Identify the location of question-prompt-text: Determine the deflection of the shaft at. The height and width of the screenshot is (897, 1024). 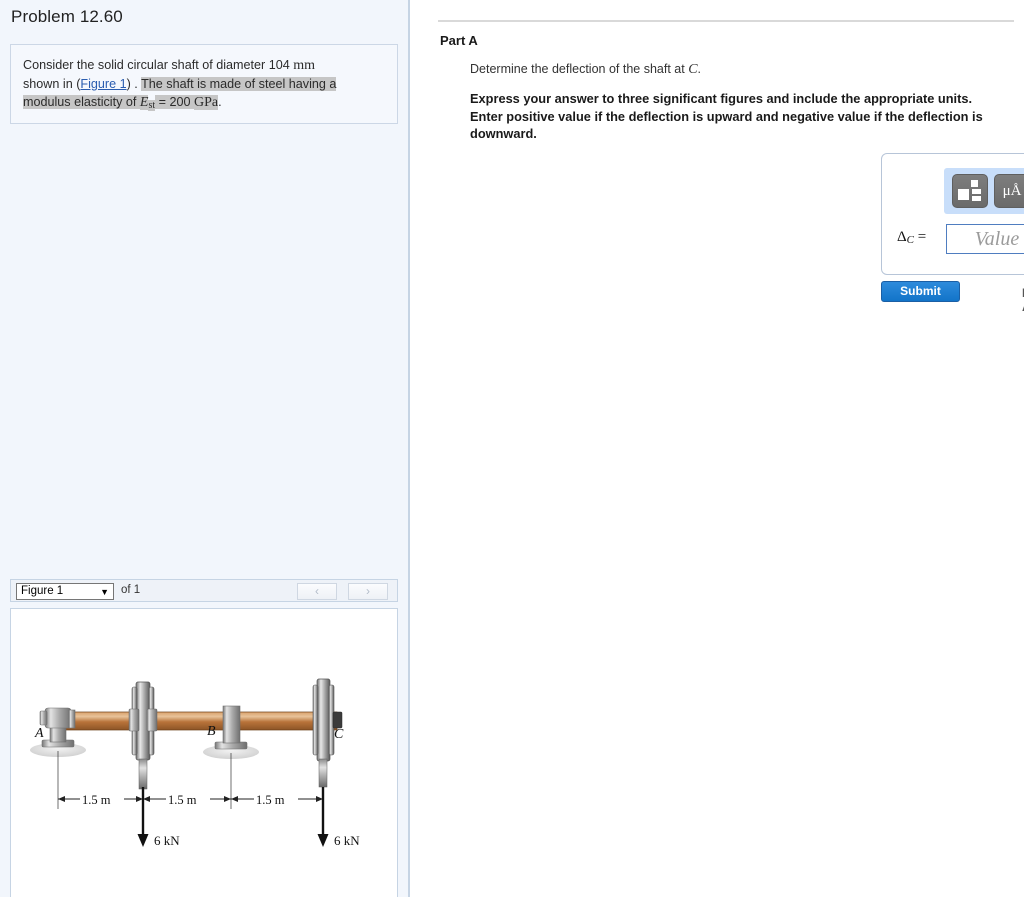
(577, 69).